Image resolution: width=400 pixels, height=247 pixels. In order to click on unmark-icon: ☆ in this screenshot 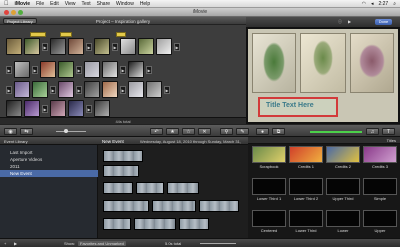, I will do `click(188, 131)`.